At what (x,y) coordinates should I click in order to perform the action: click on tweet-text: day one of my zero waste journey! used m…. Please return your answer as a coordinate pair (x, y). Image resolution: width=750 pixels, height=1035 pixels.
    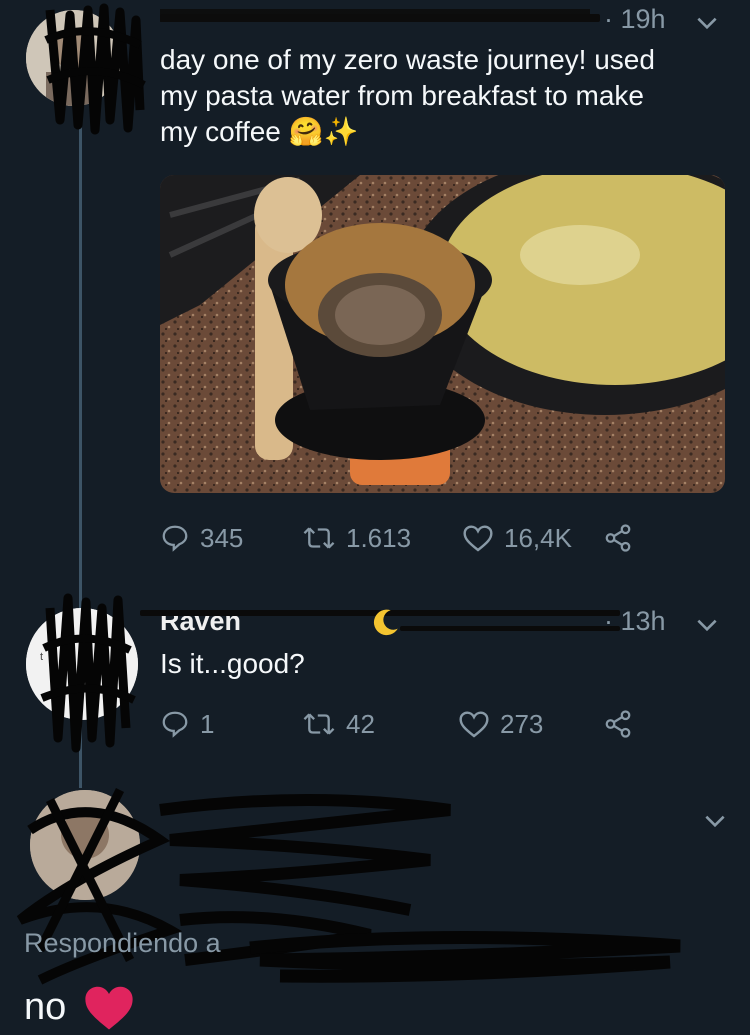
    Looking at the image, I should click on (445, 96).